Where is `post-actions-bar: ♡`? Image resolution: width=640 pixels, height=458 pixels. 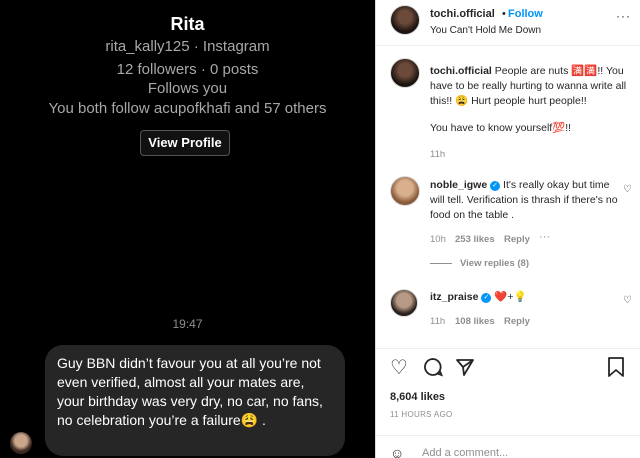
post-actions-bar: ♡ is located at coordinates (508, 368).